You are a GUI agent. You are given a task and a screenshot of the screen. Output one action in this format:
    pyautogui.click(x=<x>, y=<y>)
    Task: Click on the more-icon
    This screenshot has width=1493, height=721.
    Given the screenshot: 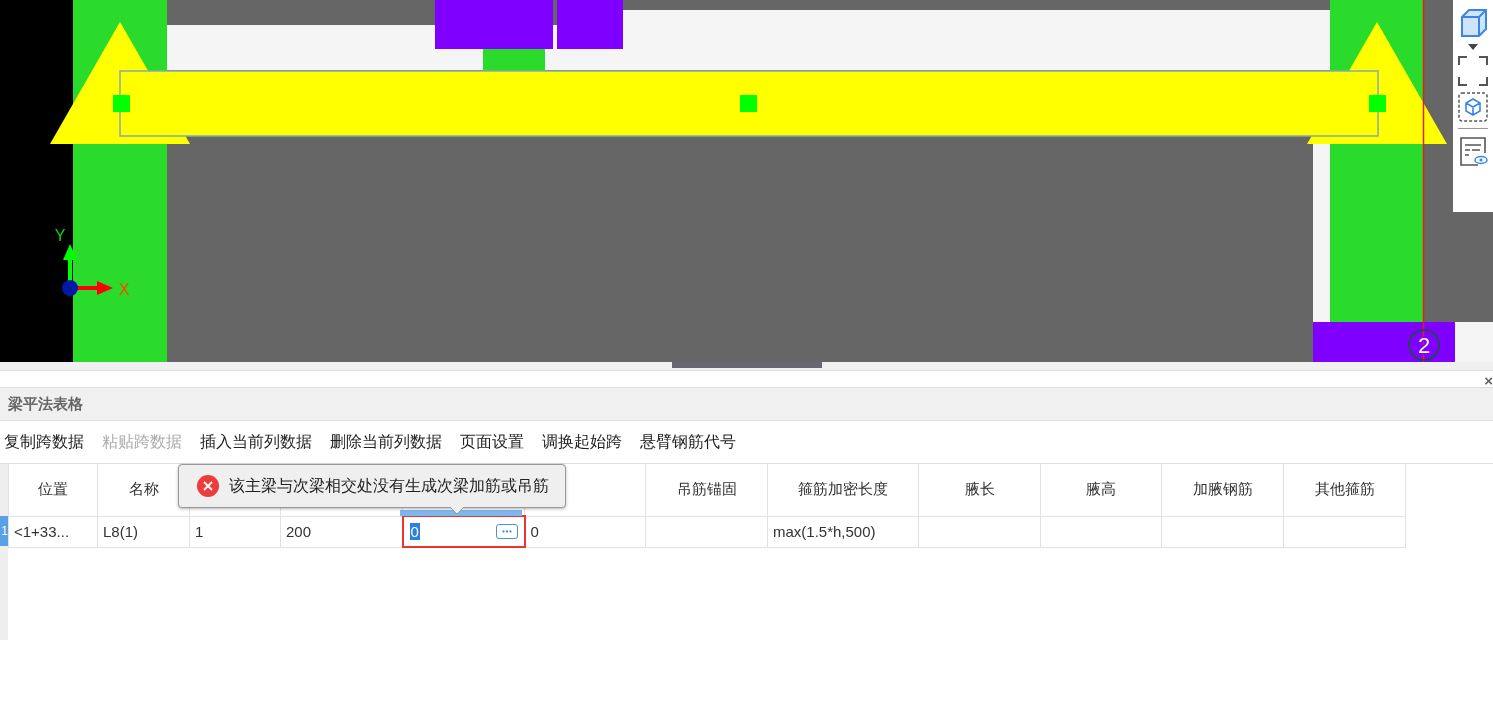 What is the action you would take?
    pyautogui.click(x=506, y=531)
    